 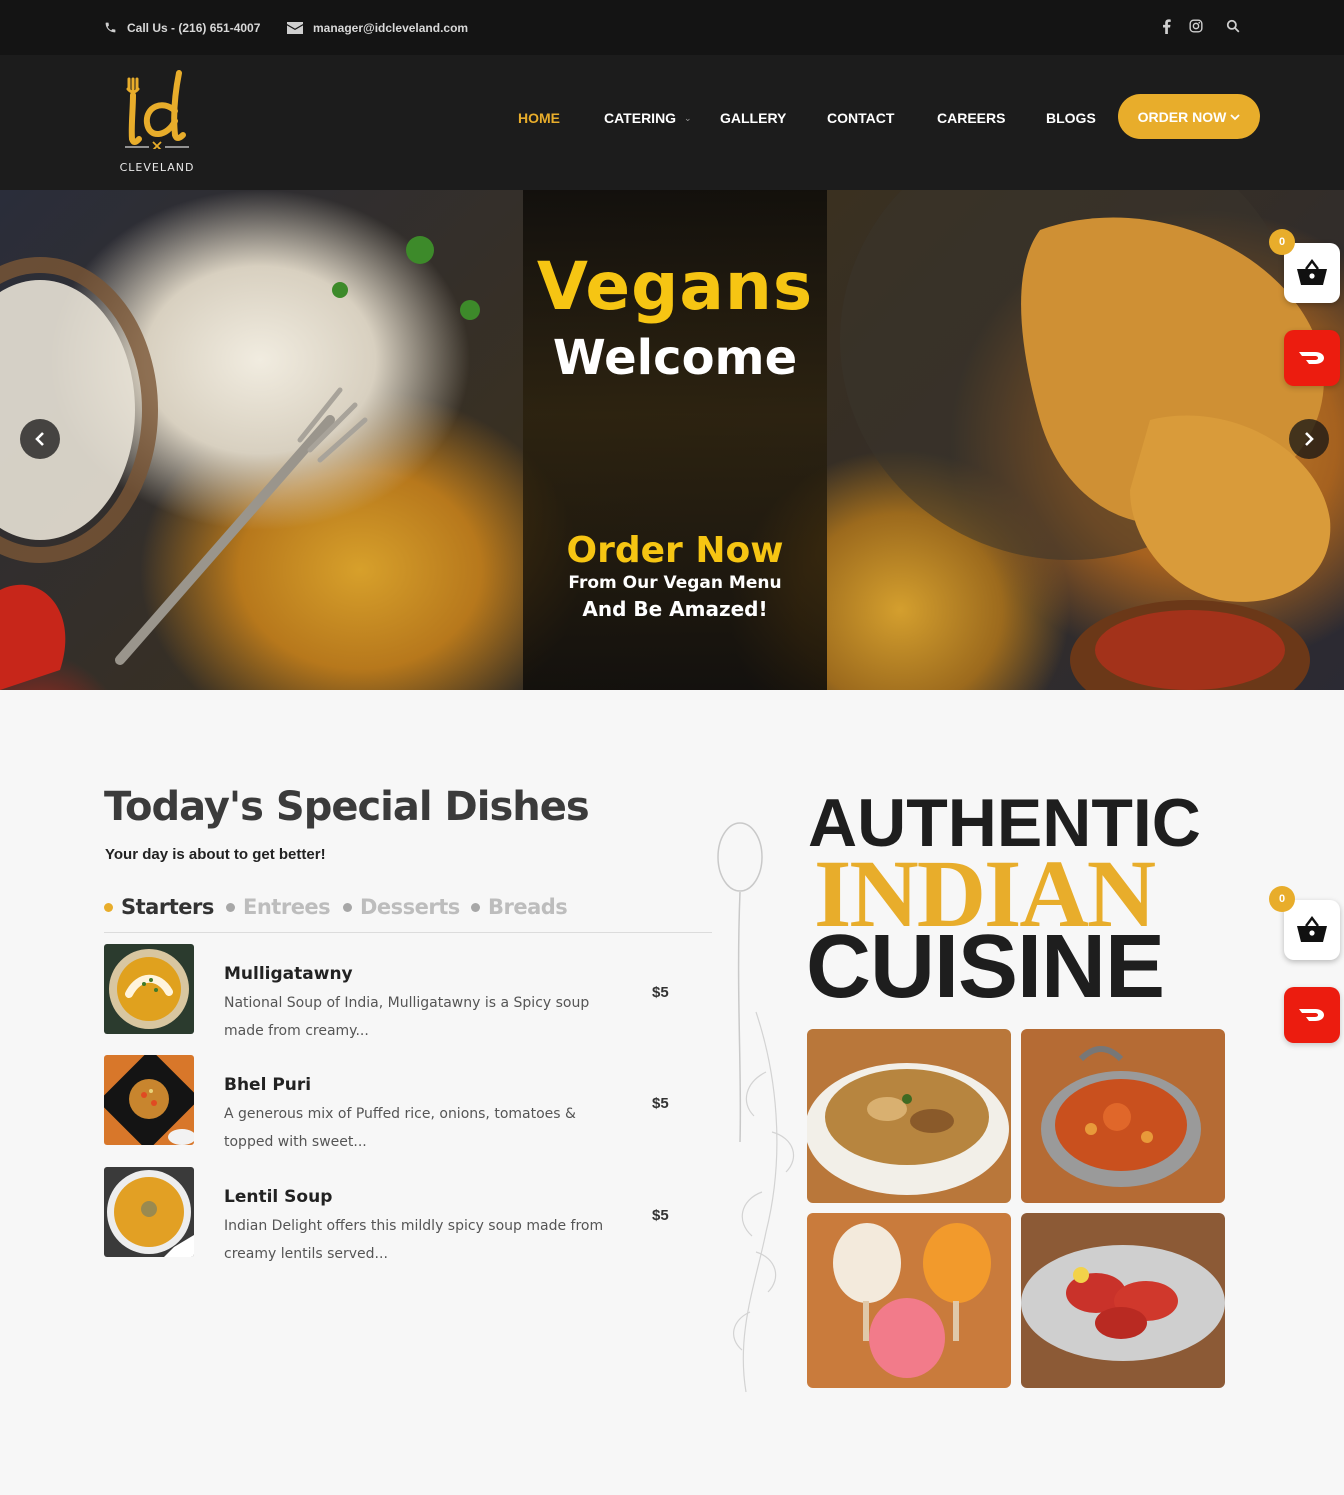 I want to click on phone-icon, so click(x=110, y=27).